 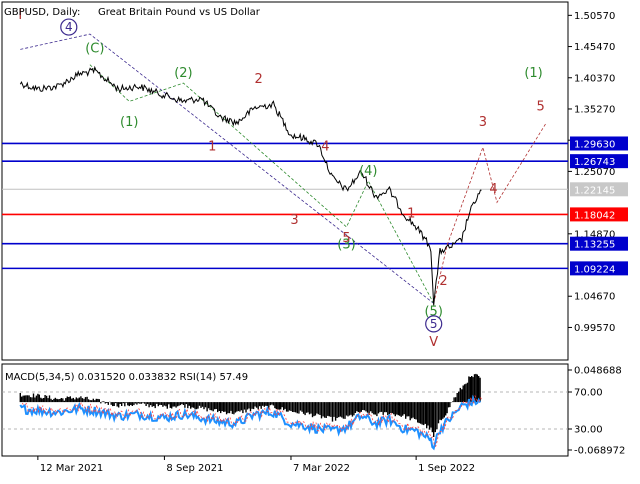 I want to click on level-badge-label-1: 1.26743, so click(x=594, y=162).